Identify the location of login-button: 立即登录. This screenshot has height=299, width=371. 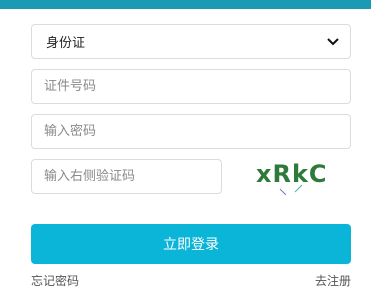
(191, 244).